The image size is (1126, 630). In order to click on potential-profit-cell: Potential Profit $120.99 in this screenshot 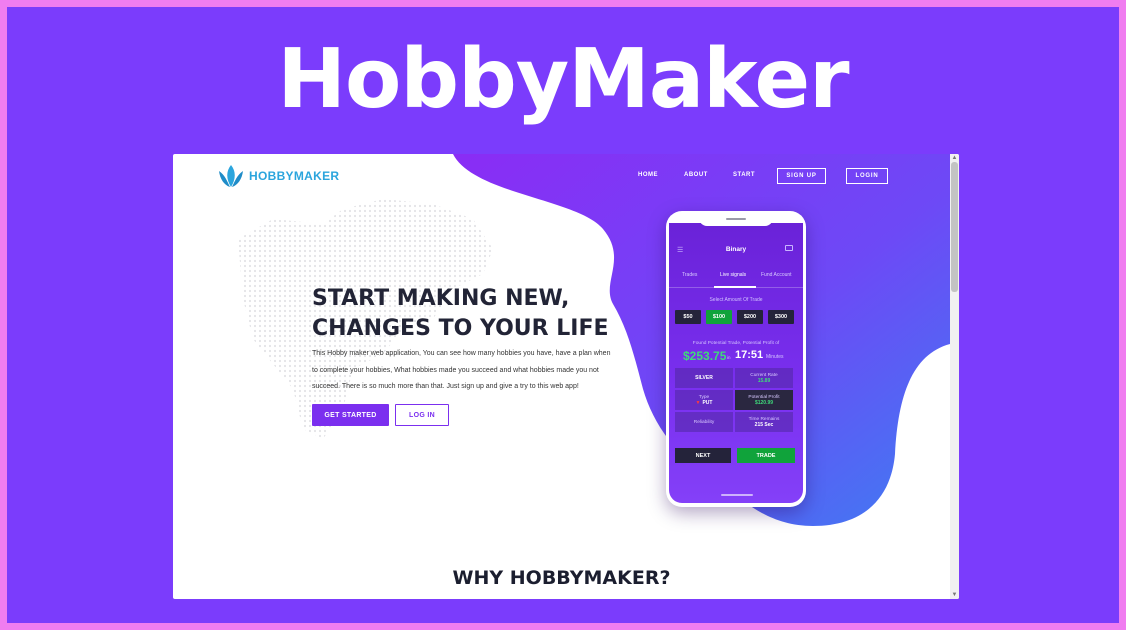, I will do `click(764, 400)`.